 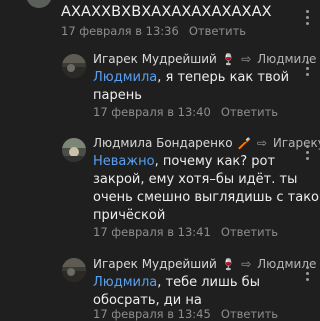 I want to click on mention-link: Неважно, so click(x=124, y=161).